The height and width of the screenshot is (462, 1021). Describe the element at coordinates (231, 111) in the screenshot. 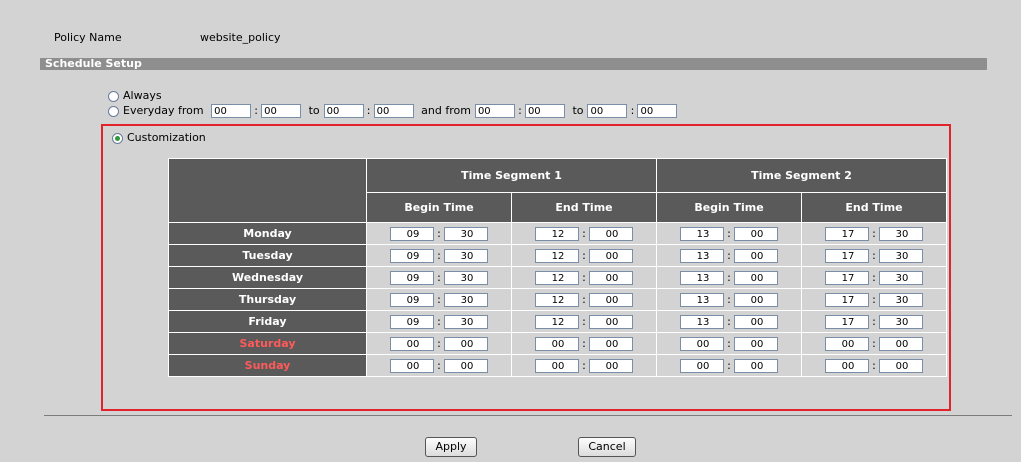

I see `everyday-from1-hour: 00` at that location.